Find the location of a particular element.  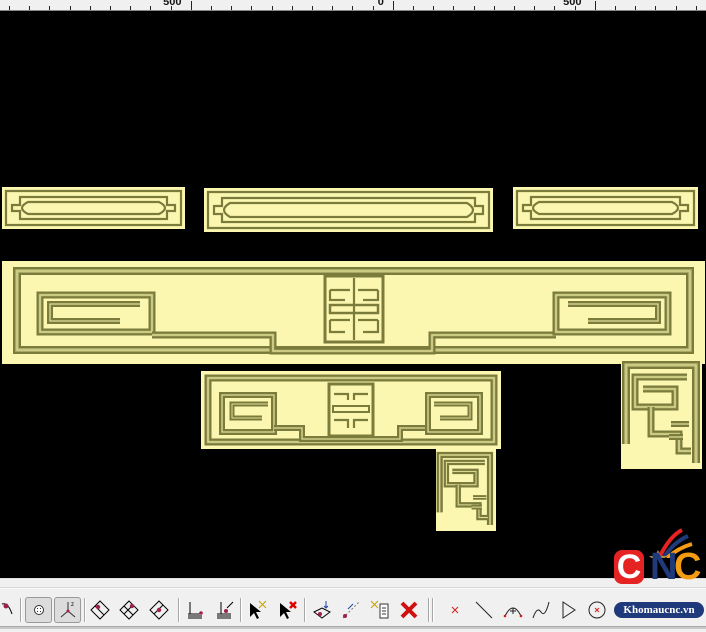

select-node-button is located at coordinates (257, 610).